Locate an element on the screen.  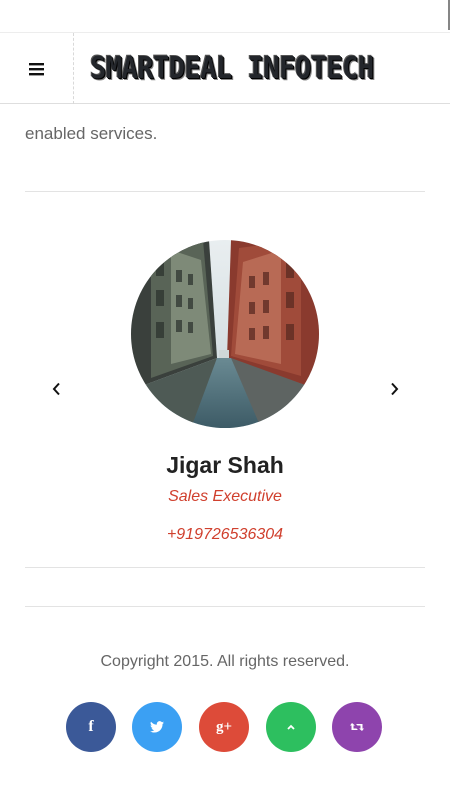
scroll-top-button is located at coordinates (291, 727).